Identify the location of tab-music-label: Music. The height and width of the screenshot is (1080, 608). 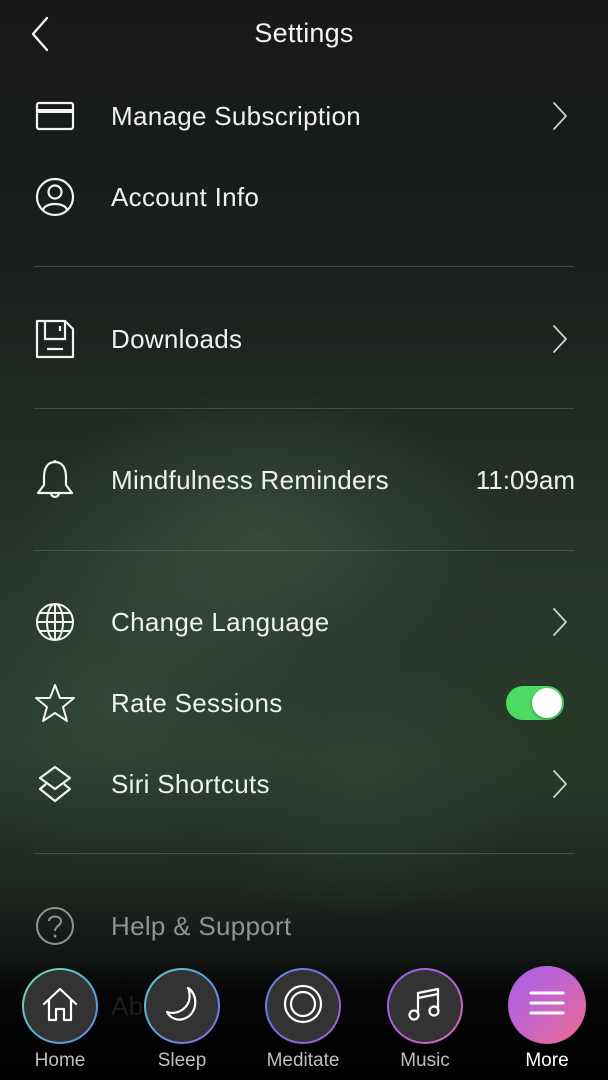
(425, 1060).